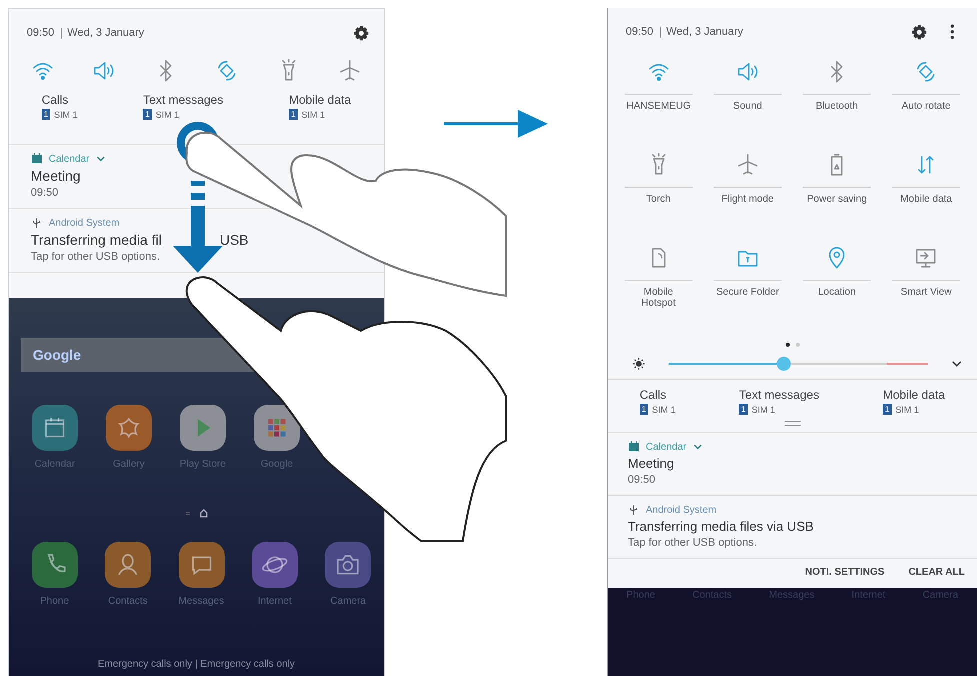 This screenshot has height=676, width=977. Describe the element at coordinates (952, 32) in the screenshot. I see `more-options-icon` at that location.